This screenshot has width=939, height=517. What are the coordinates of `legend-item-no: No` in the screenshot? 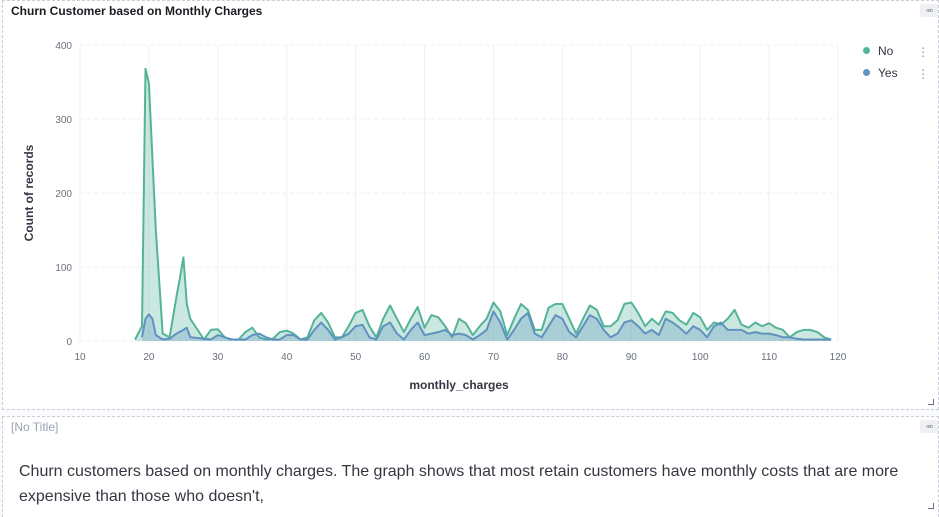 It's located at (878, 51).